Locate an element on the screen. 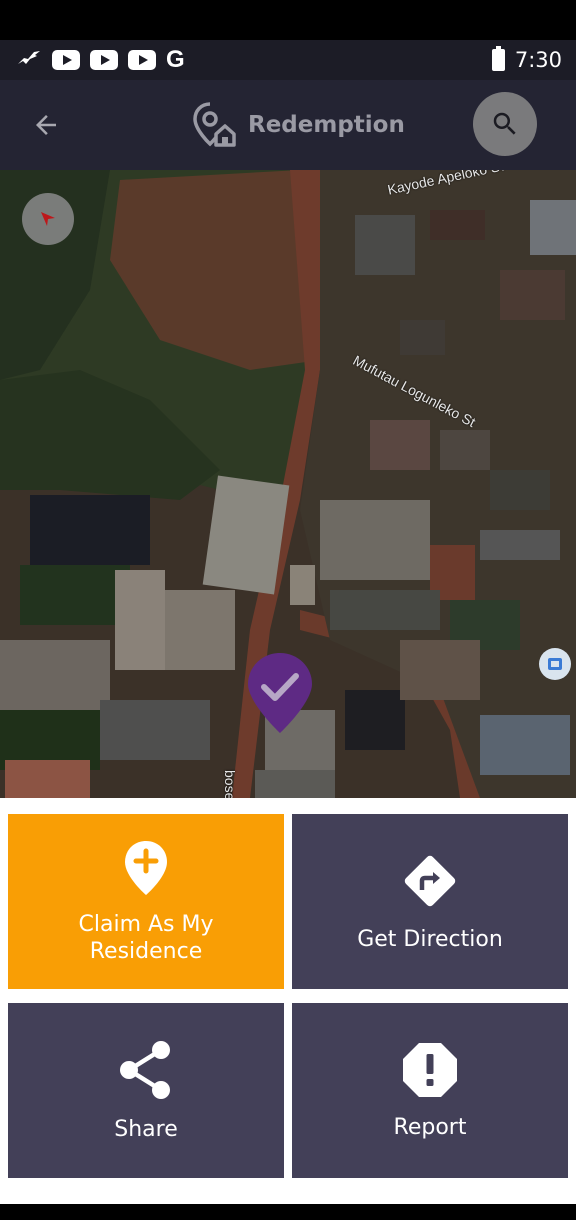 This screenshot has width=576, height=1220. location-pin is located at coordinates (280, 693).